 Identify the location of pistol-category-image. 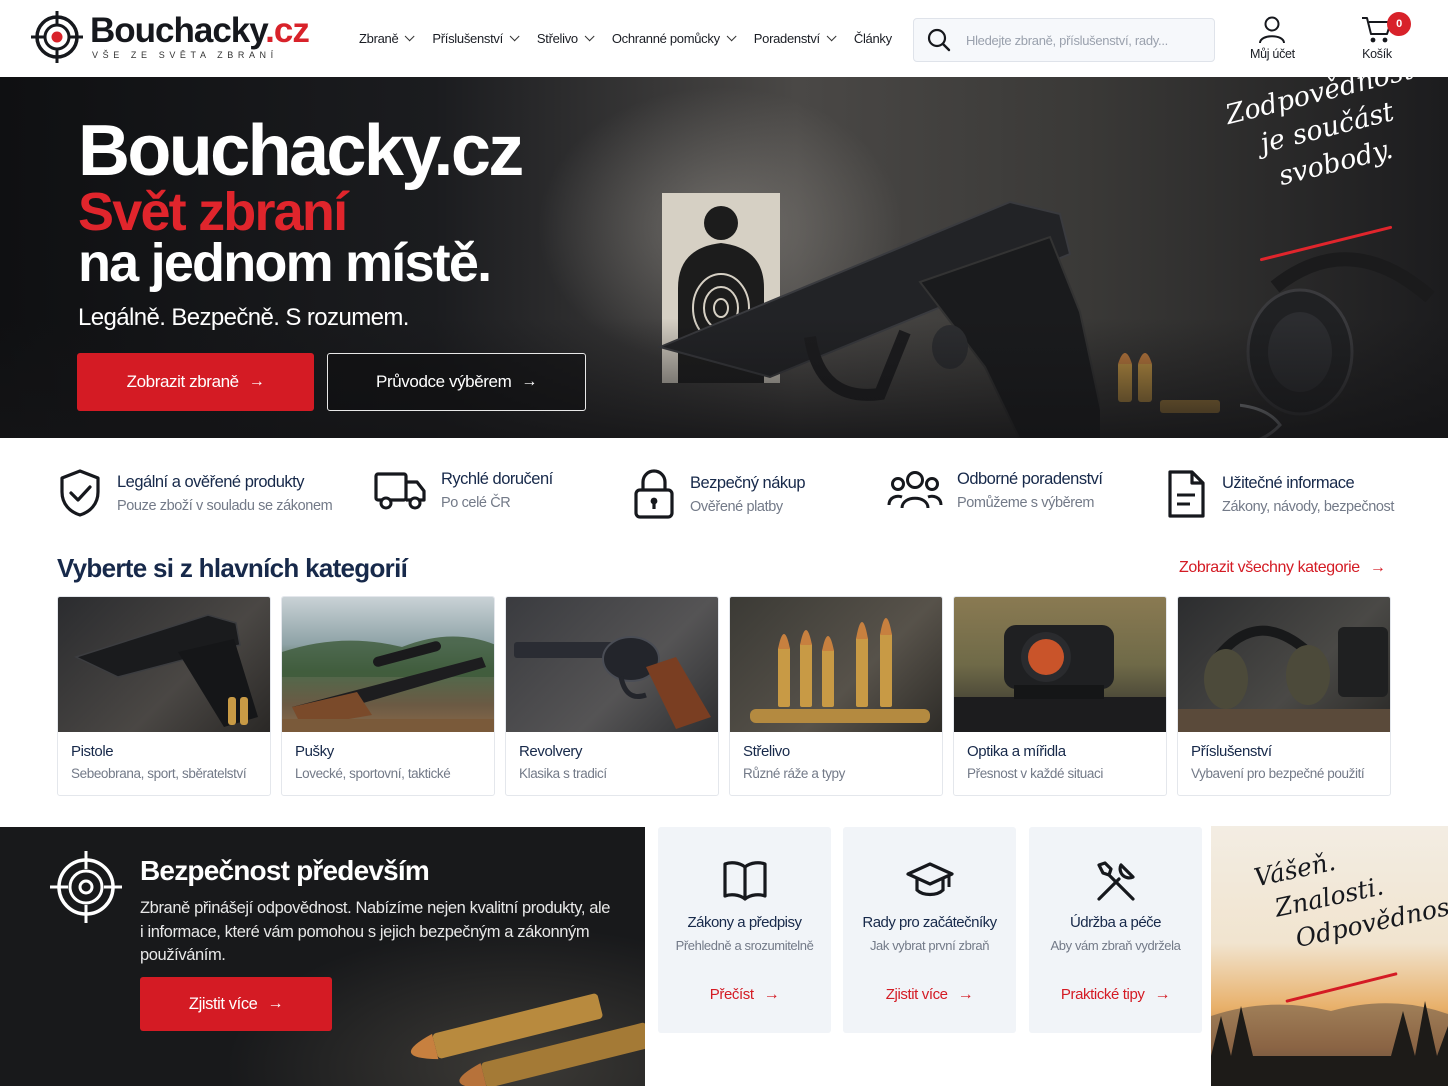
(164, 664).